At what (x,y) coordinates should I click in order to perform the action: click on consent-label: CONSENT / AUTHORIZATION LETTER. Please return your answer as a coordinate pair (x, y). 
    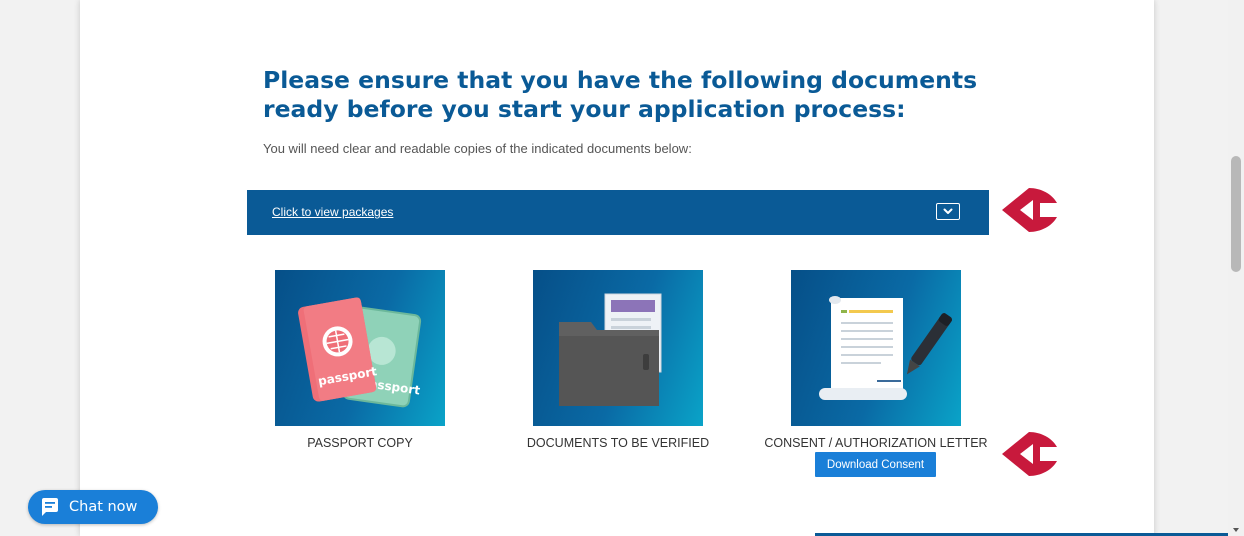
    Looking at the image, I should click on (876, 443).